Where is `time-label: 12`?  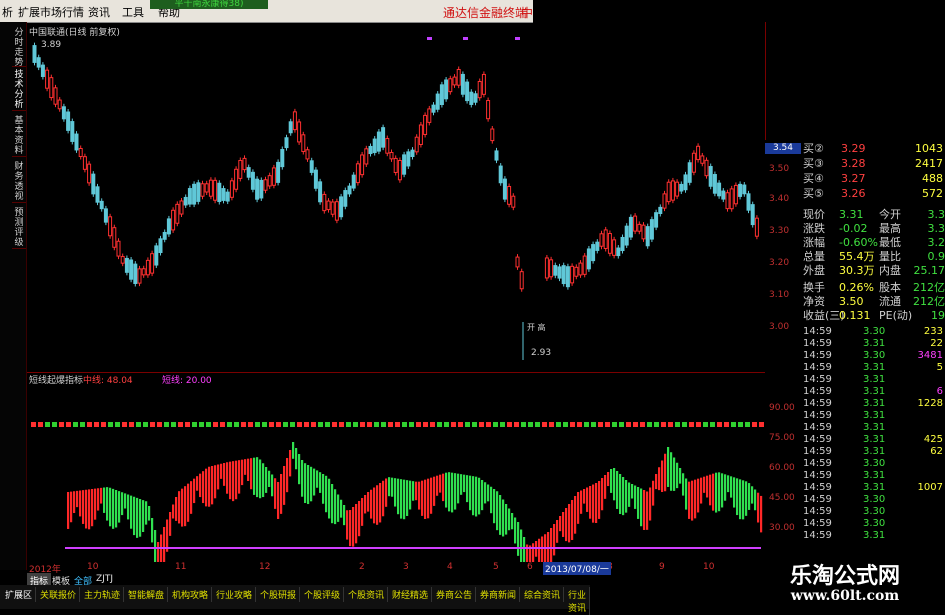 time-label: 12 is located at coordinates (264, 567).